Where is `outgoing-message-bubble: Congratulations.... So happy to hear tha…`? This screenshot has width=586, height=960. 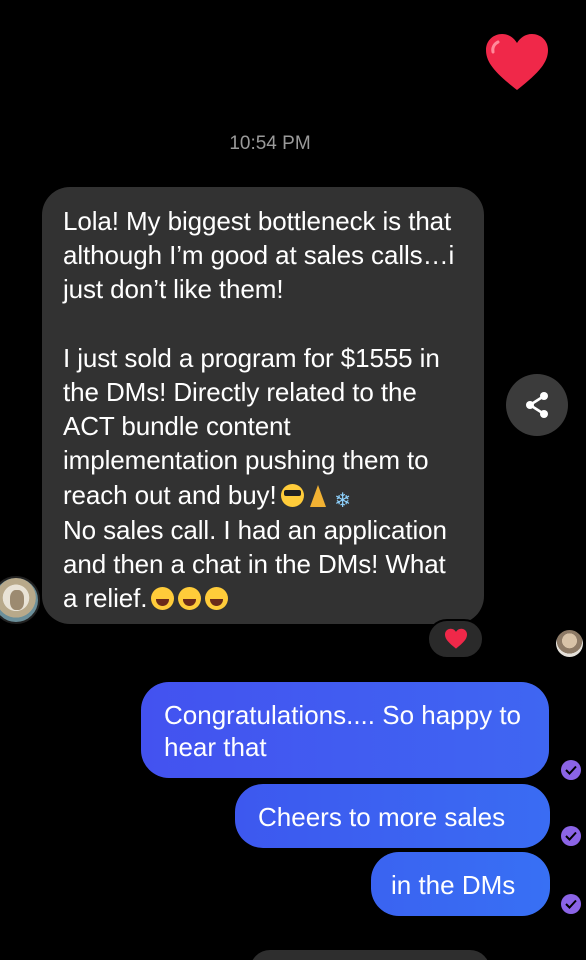
outgoing-message-bubble: Congratulations.... So happy to hear tha… is located at coordinates (345, 730).